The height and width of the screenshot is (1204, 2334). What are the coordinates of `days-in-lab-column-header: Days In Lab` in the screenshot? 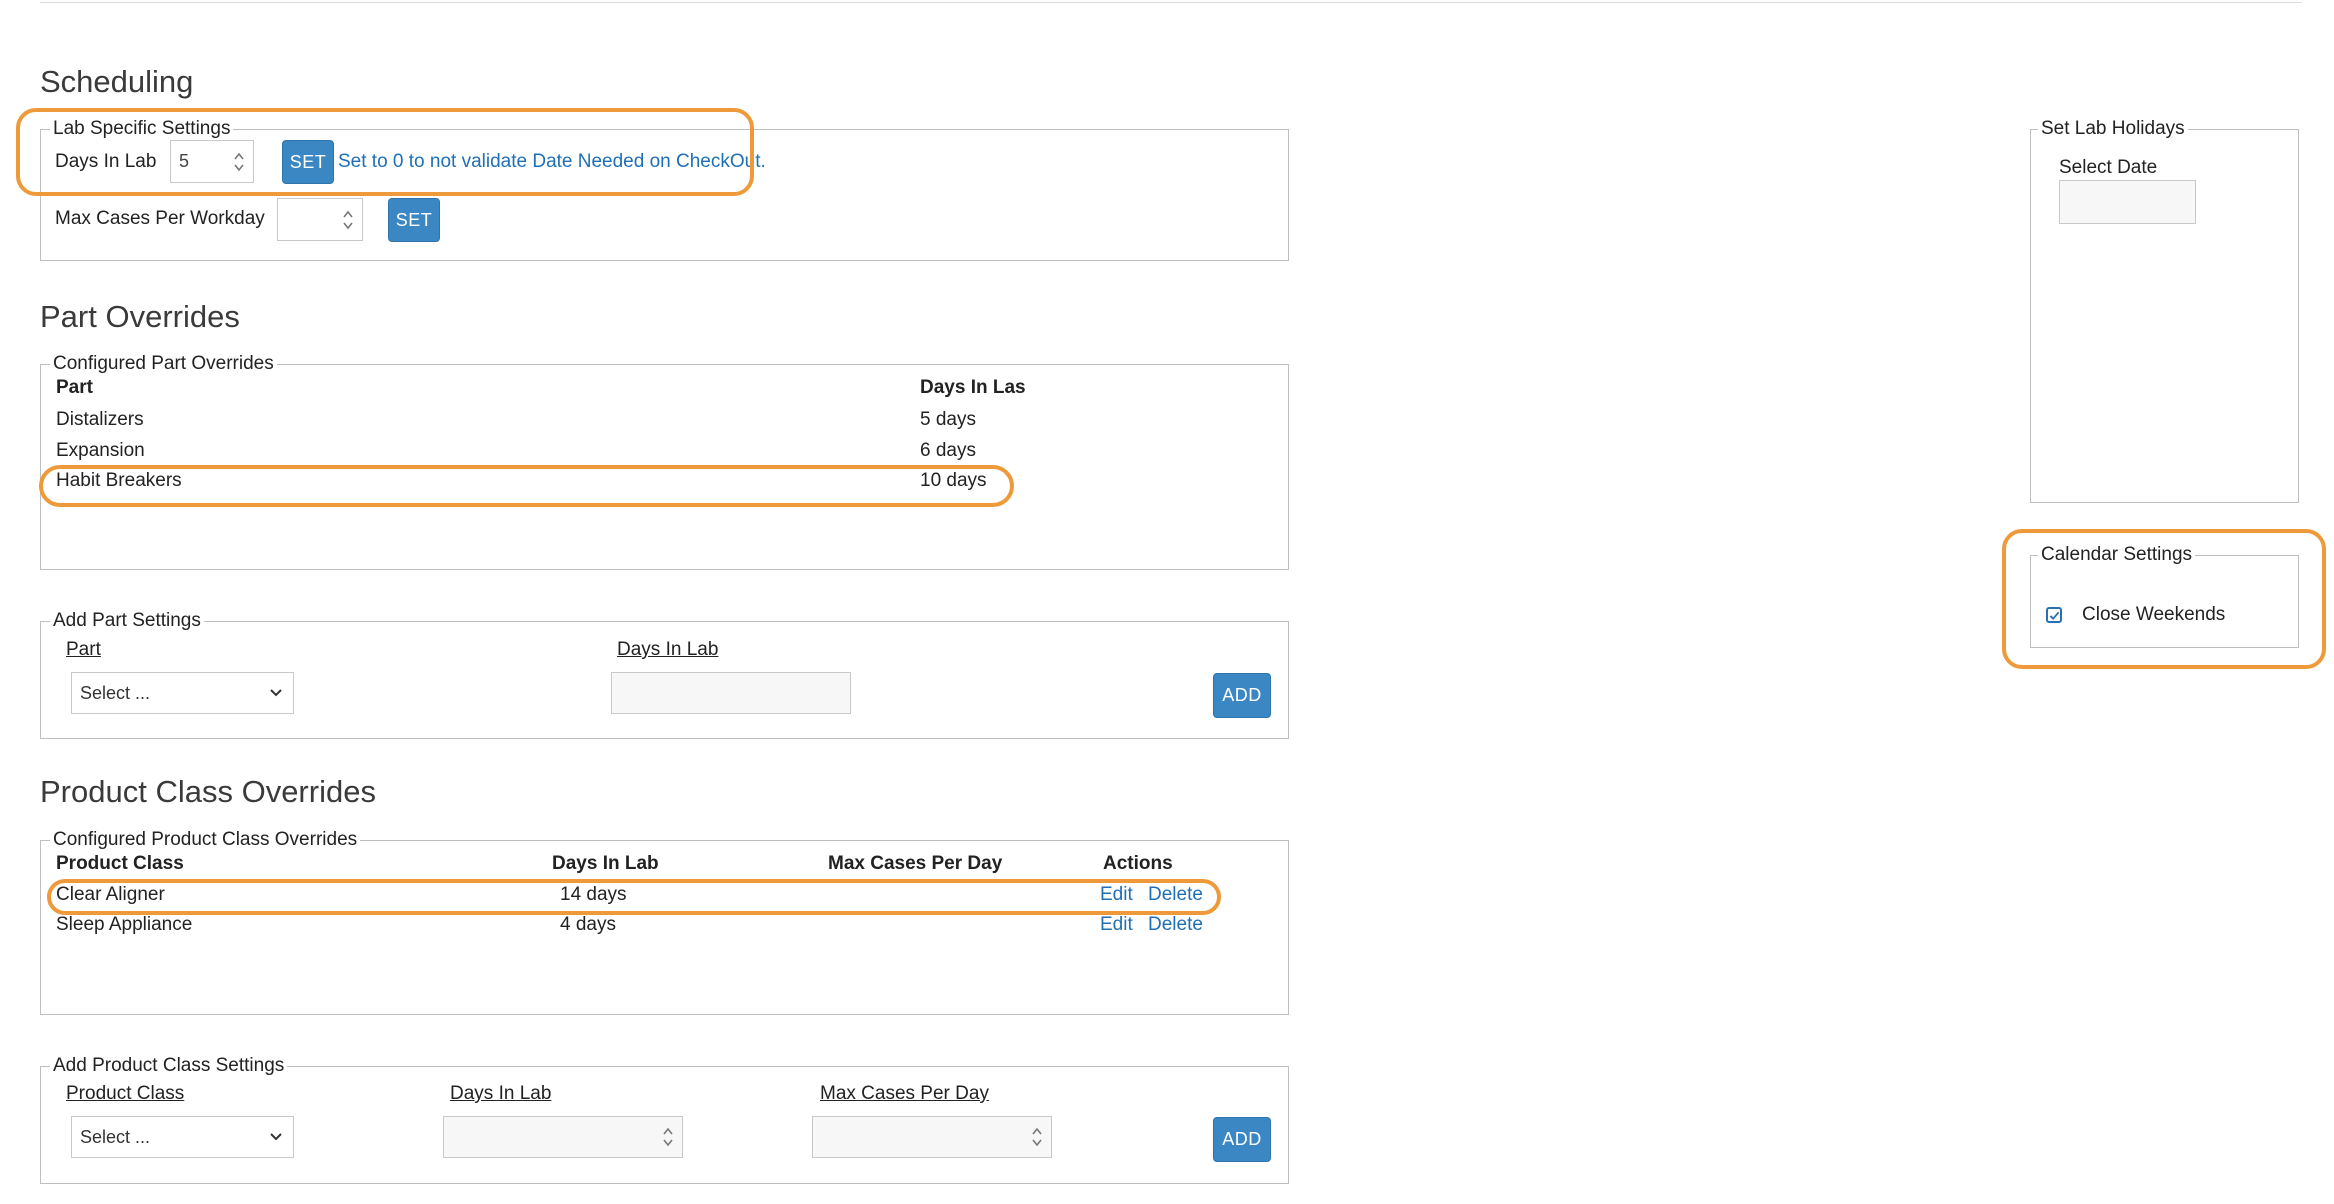 It's located at (605, 863).